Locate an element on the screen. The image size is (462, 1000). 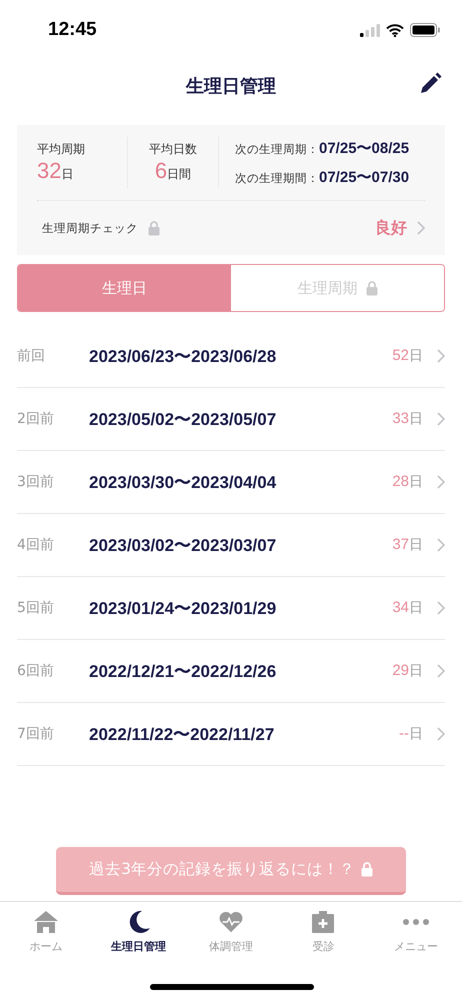
record-label: 6回前 is located at coordinates (36, 671).